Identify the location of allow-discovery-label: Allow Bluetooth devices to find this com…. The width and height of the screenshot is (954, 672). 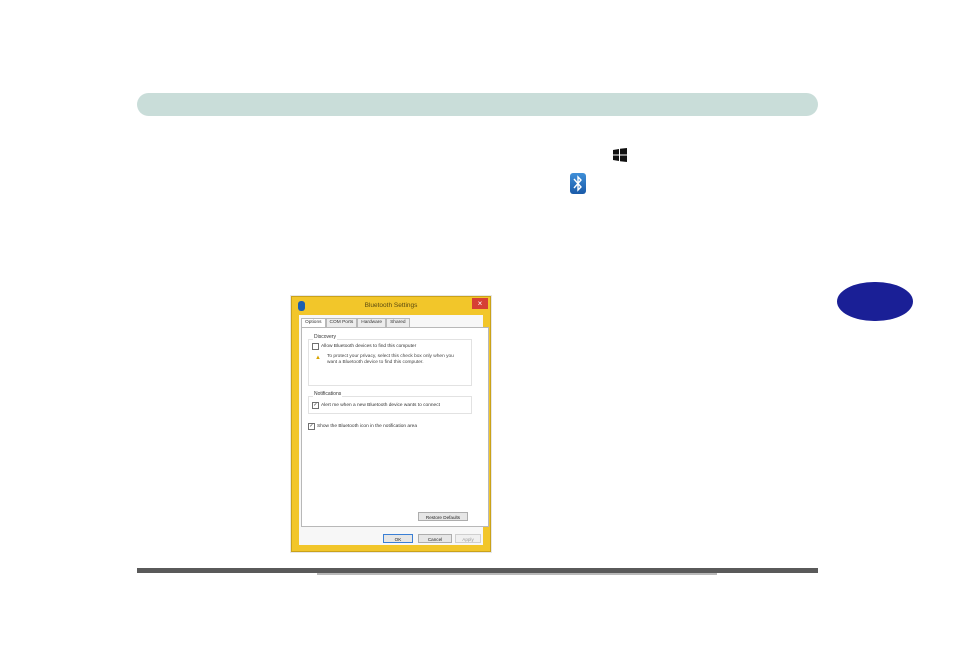
(369, 346).